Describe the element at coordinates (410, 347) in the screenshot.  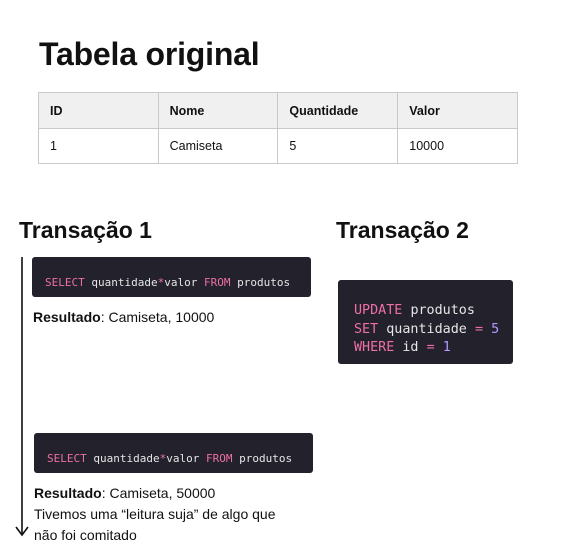
I see `sql-column: id` at that location.